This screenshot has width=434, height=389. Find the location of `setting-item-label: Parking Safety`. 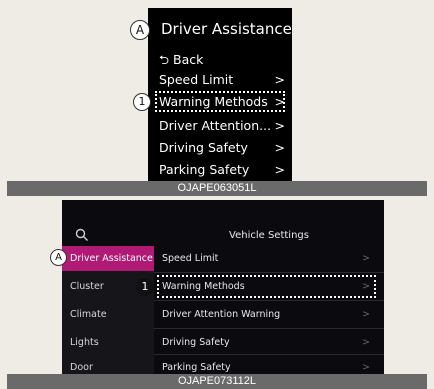

setting-item-label: Parking Safety is located at coordinates (196, 367).